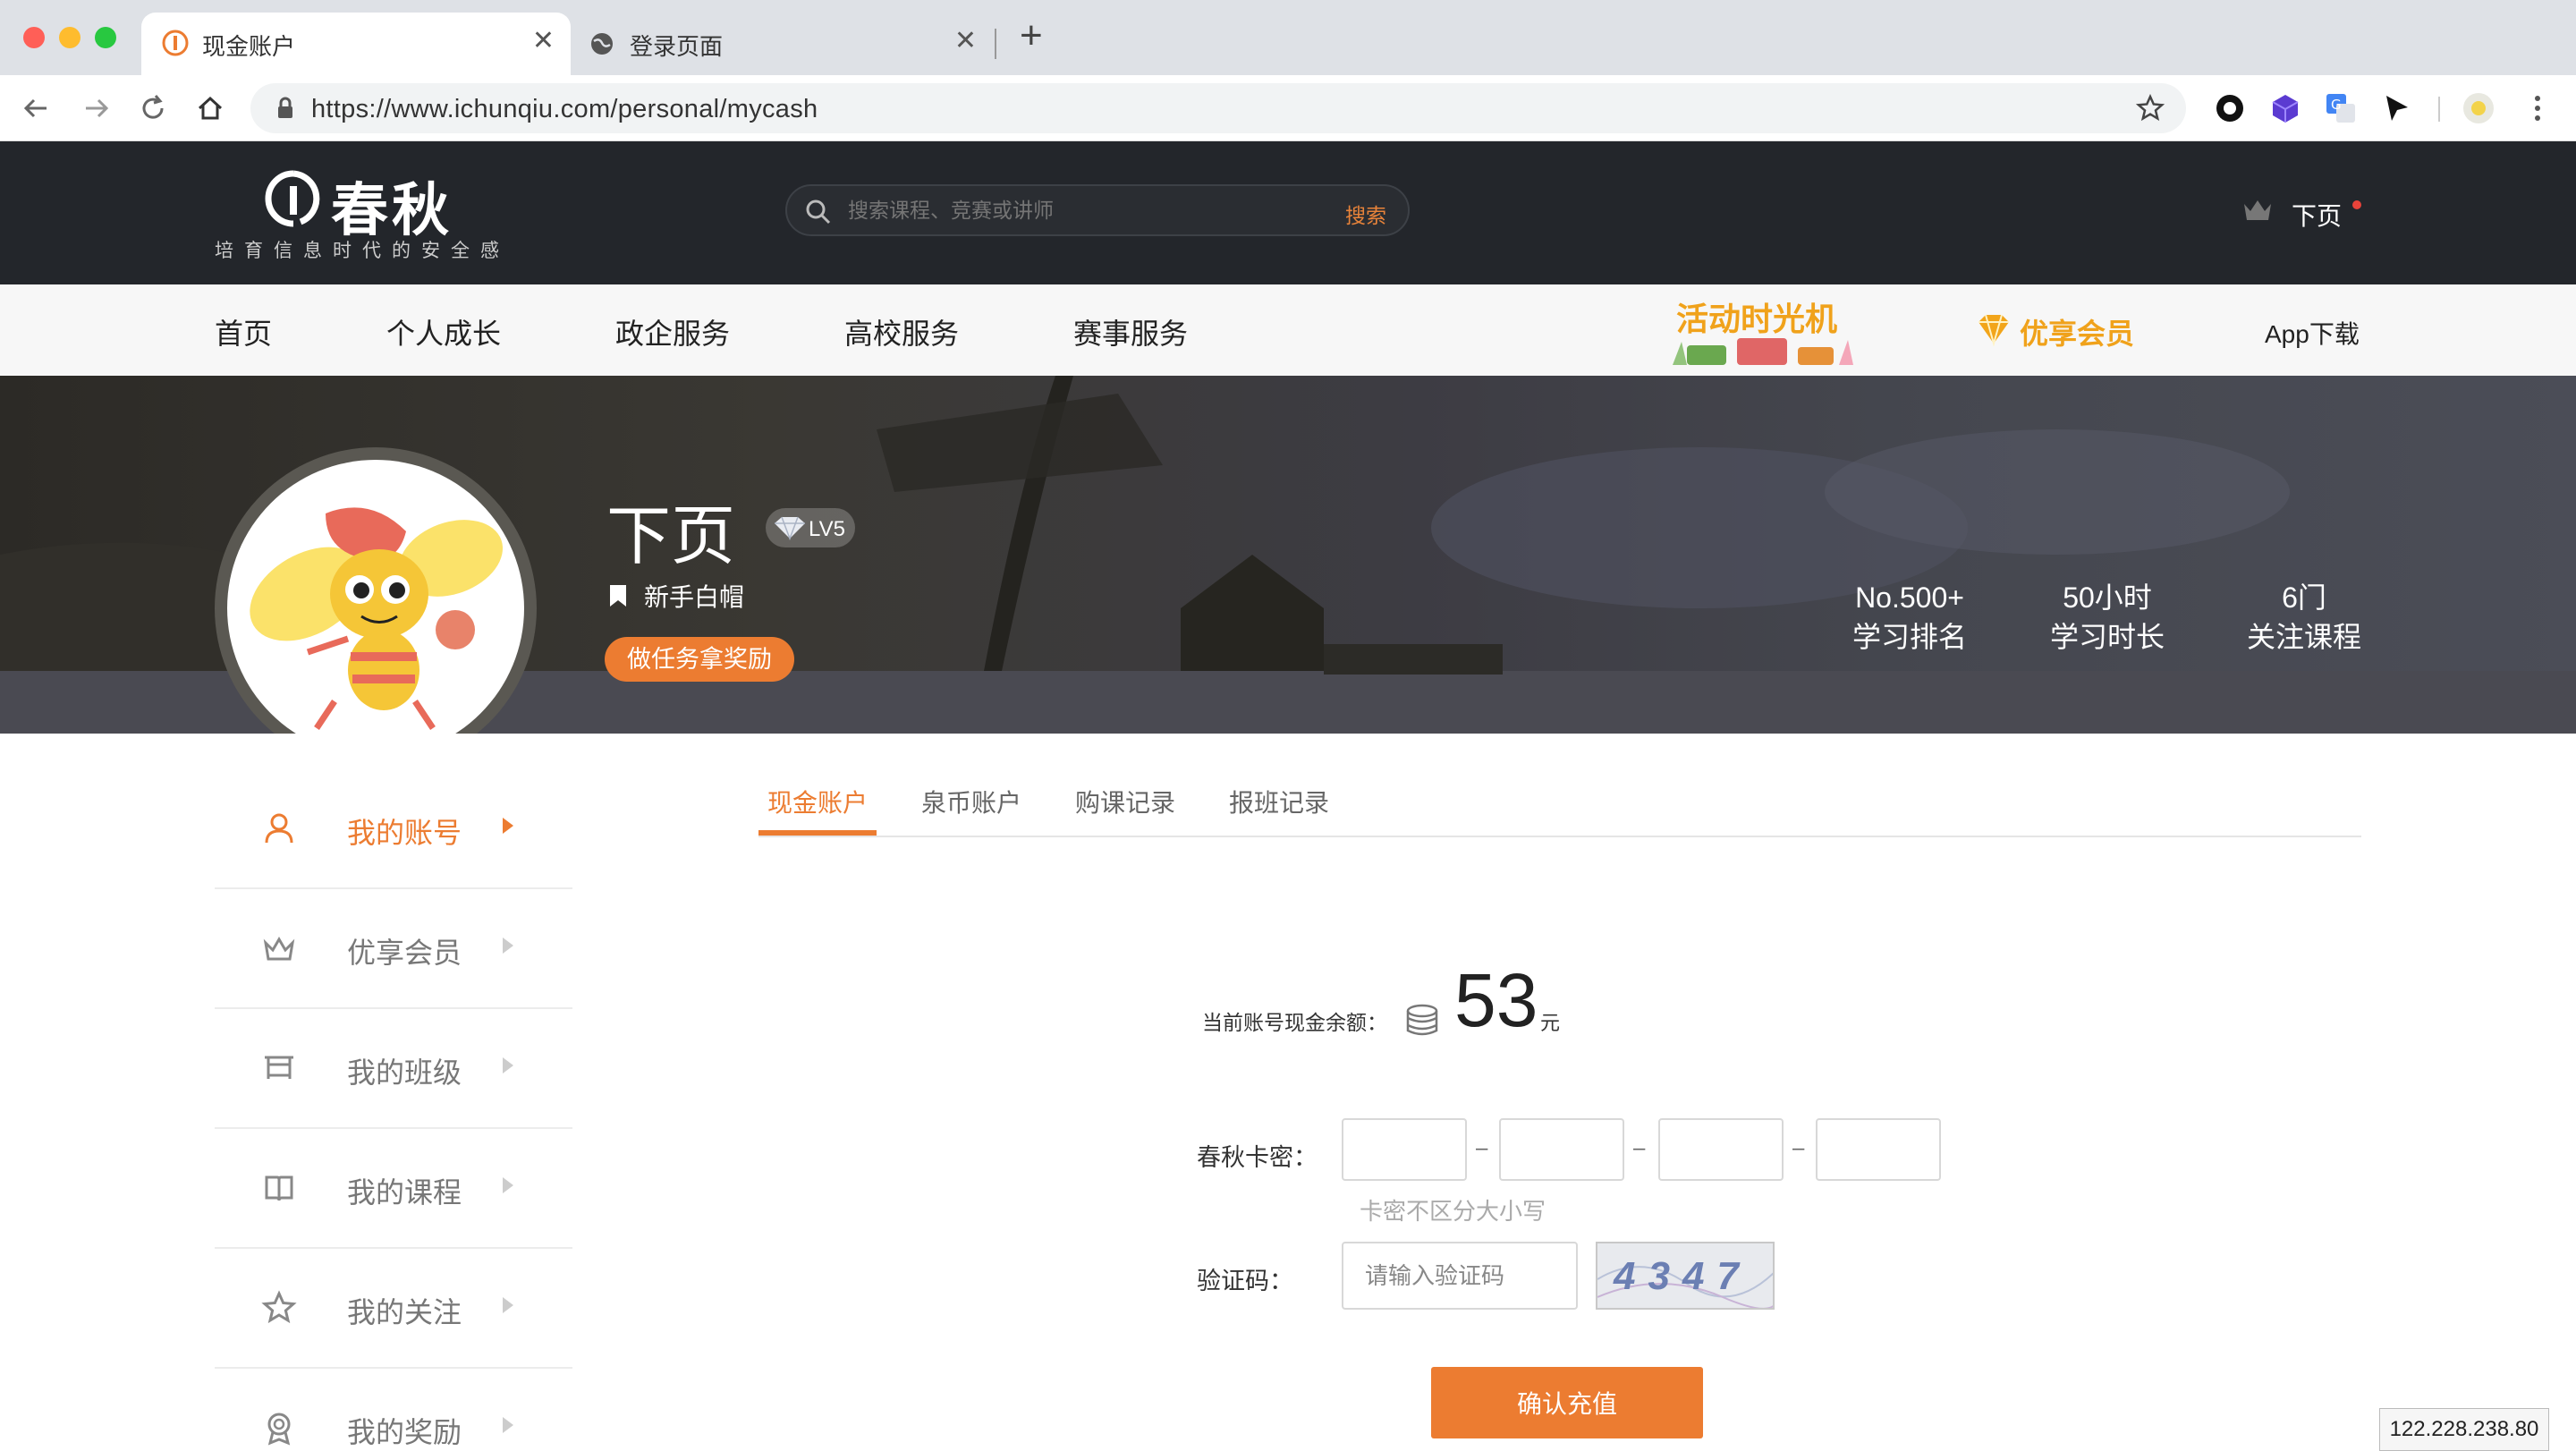 Image resolution: width=2576 pixels, height=1451 pixels. Describe the element at coordinates (1279, 801) in the screenshot. I see `tab-enrollment-records: 报班记录` at that location.